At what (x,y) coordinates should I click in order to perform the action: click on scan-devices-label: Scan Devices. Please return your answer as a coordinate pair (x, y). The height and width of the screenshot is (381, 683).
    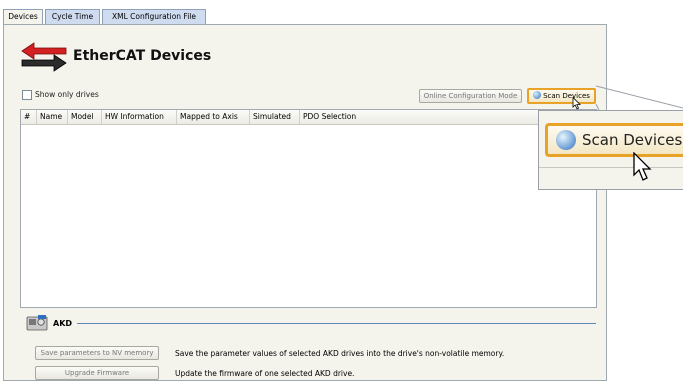
    Looking at the image, I should click on (566, 96).